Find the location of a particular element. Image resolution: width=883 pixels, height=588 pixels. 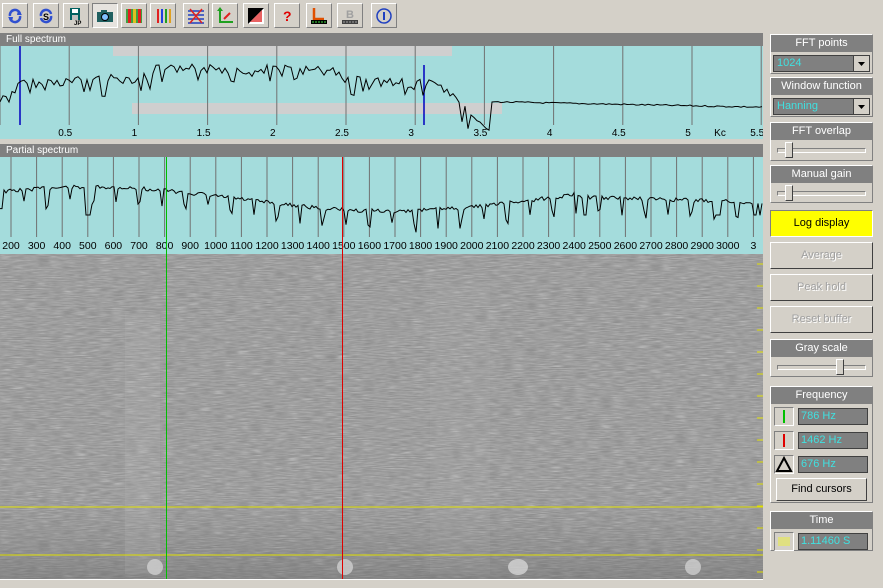

help-button: ? is located at coordinates (287, 15).